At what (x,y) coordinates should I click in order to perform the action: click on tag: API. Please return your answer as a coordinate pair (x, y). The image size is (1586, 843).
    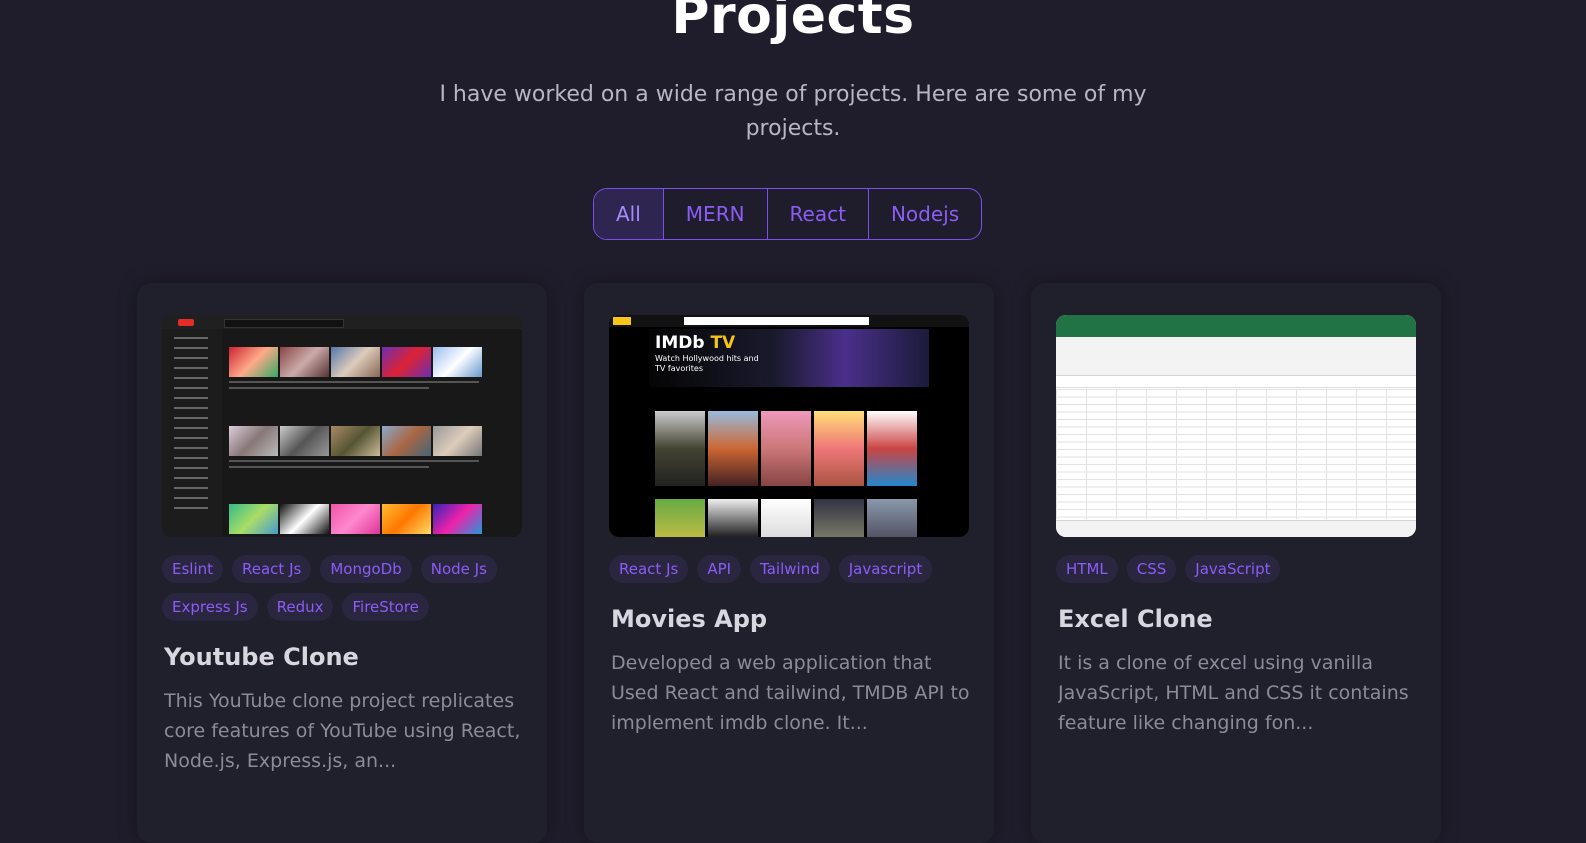
    Looking at the image, I should click on (719, 569).